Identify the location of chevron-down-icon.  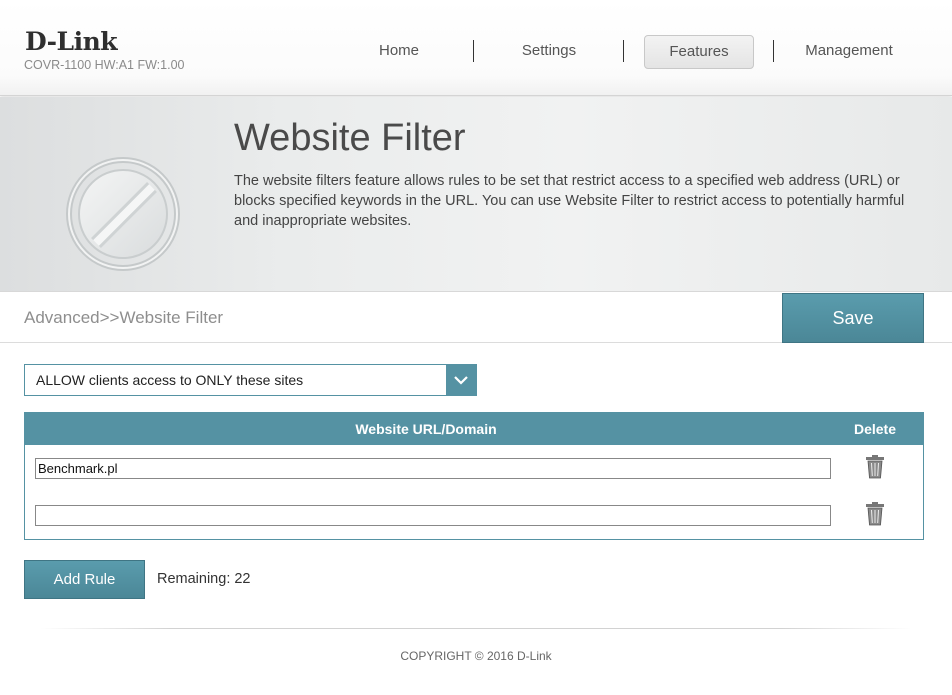
(461, 380).